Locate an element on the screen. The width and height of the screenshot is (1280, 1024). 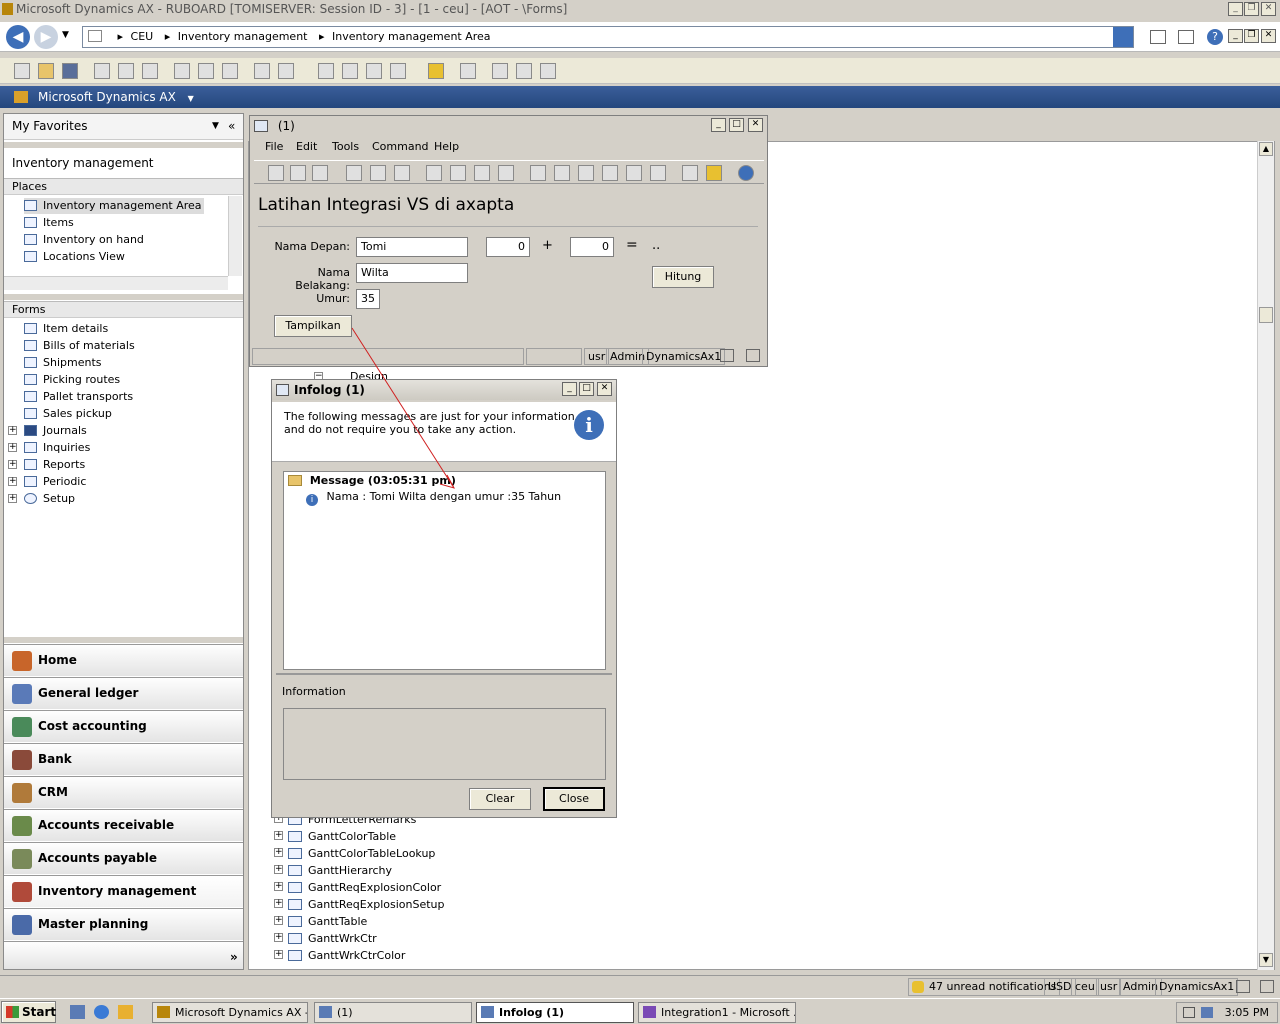
quicklaunch-ie-icon is located at coordinates (101, 1012).